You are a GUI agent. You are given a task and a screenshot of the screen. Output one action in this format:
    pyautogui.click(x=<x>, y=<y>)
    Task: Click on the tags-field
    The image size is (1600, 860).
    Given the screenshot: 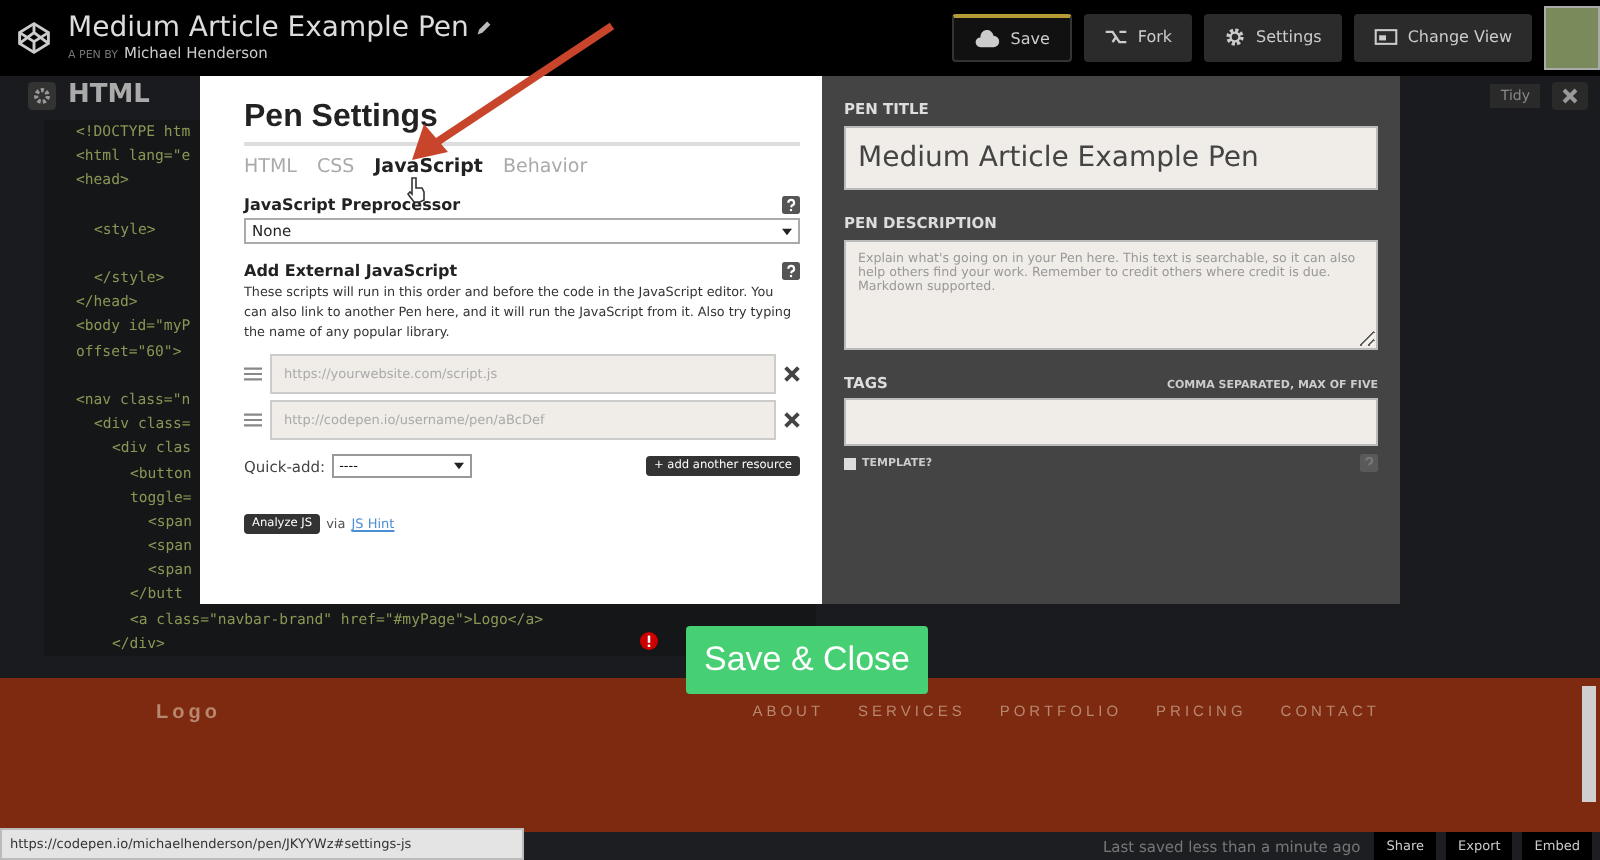 What is the action you would take?
    pyautogui.click(x=1111, y=422)
    